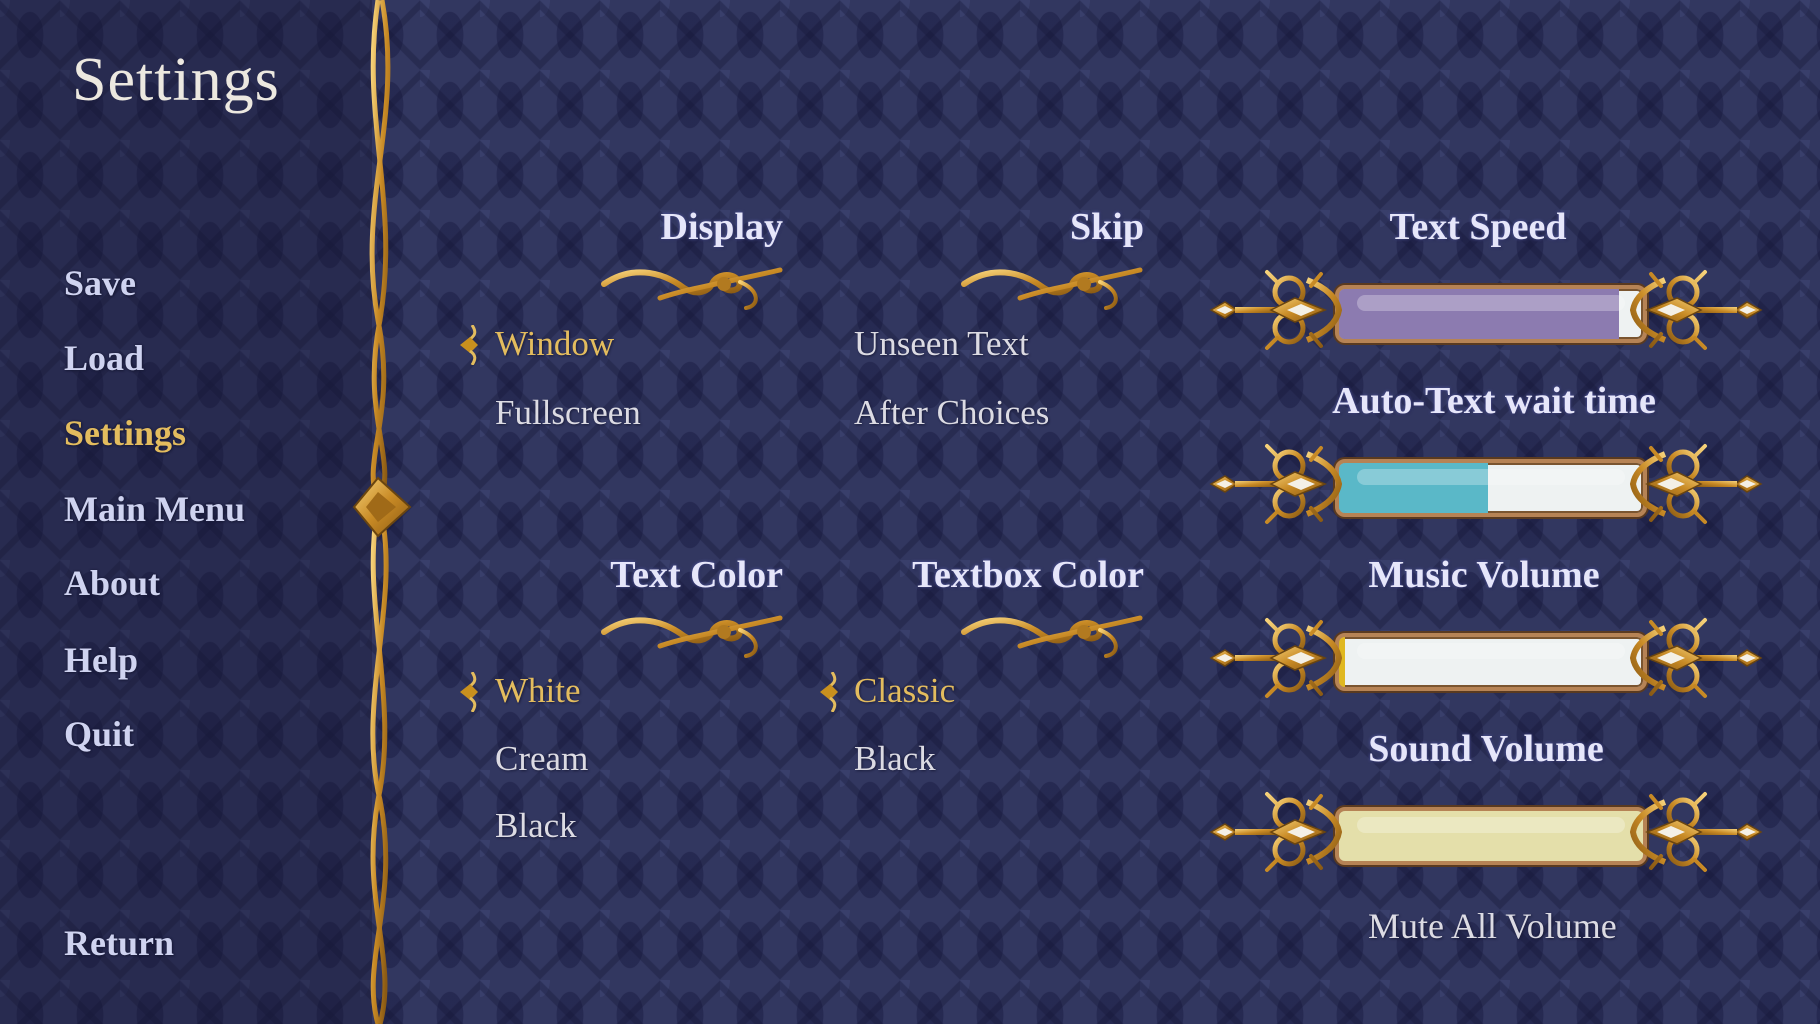 The width and height of the screenshot is (1820, 1024). I want to click on textbox-color-option-classic: Classic, so click(904, 691).